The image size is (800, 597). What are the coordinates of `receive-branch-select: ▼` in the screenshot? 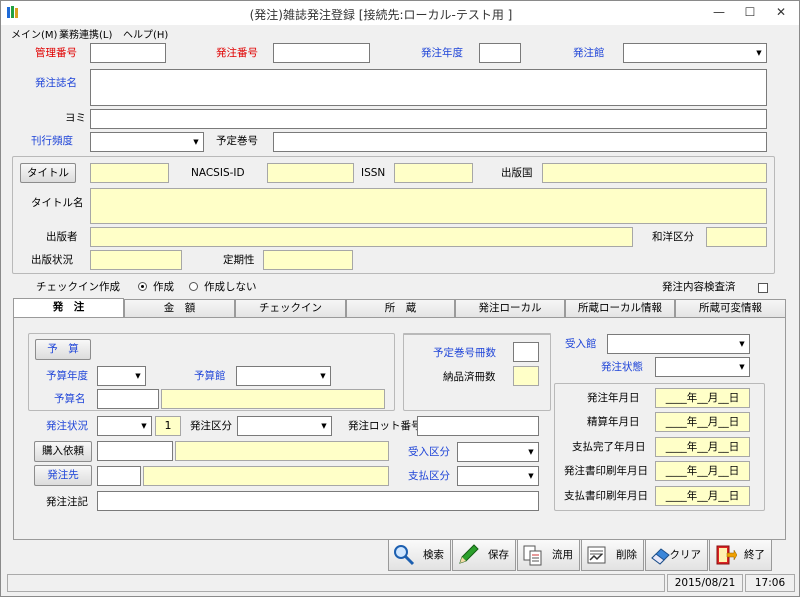 It's located at (678, 344).